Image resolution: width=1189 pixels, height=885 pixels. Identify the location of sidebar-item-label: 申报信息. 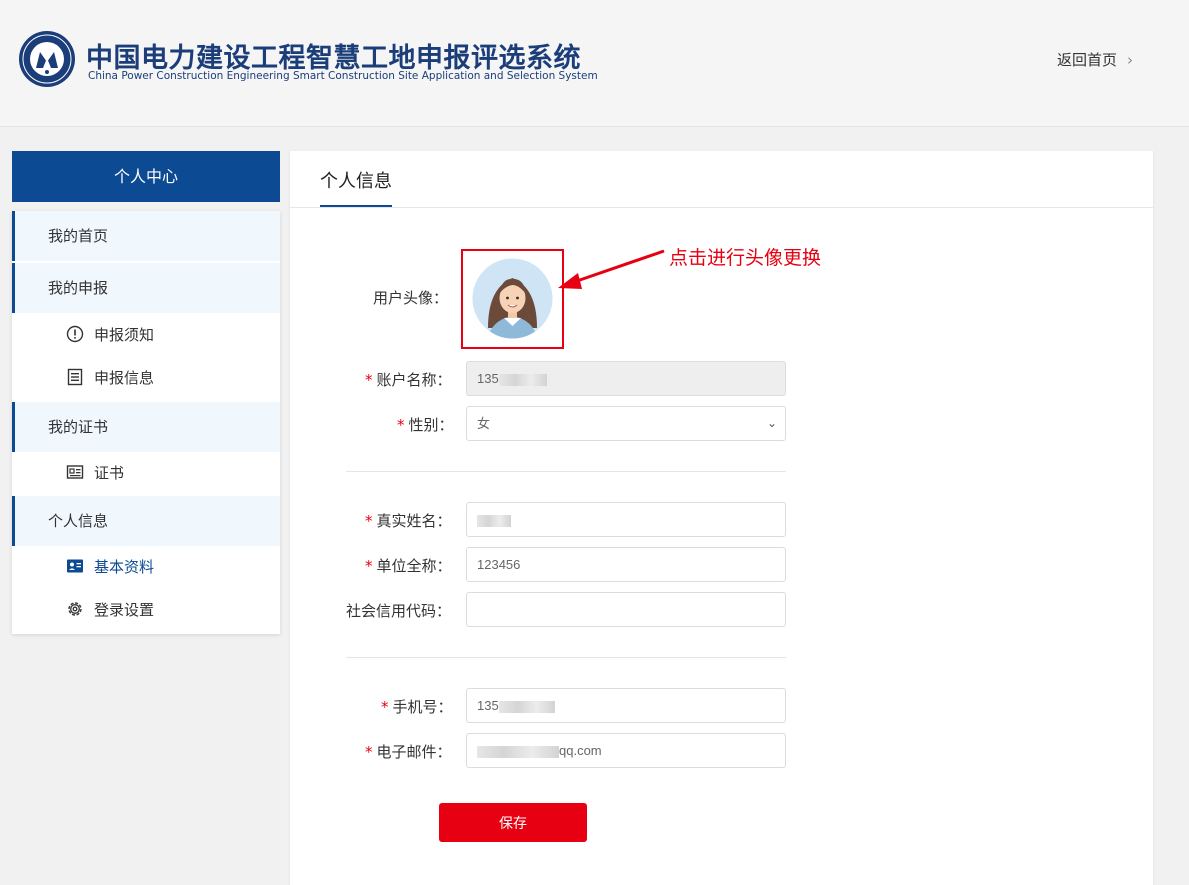
(124, 378).